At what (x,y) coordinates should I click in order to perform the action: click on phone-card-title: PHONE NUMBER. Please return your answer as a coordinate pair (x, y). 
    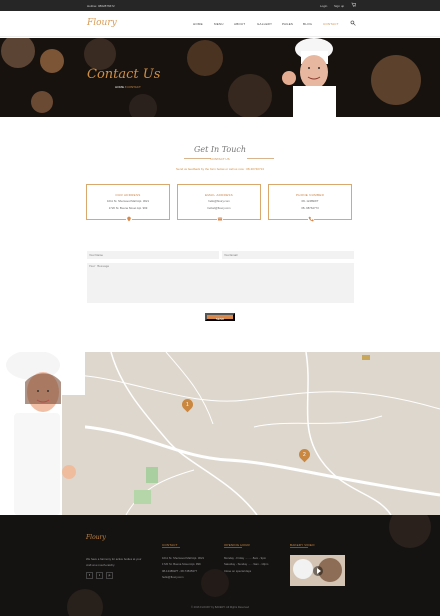
    Looking at the image, I should click on (310, 195).